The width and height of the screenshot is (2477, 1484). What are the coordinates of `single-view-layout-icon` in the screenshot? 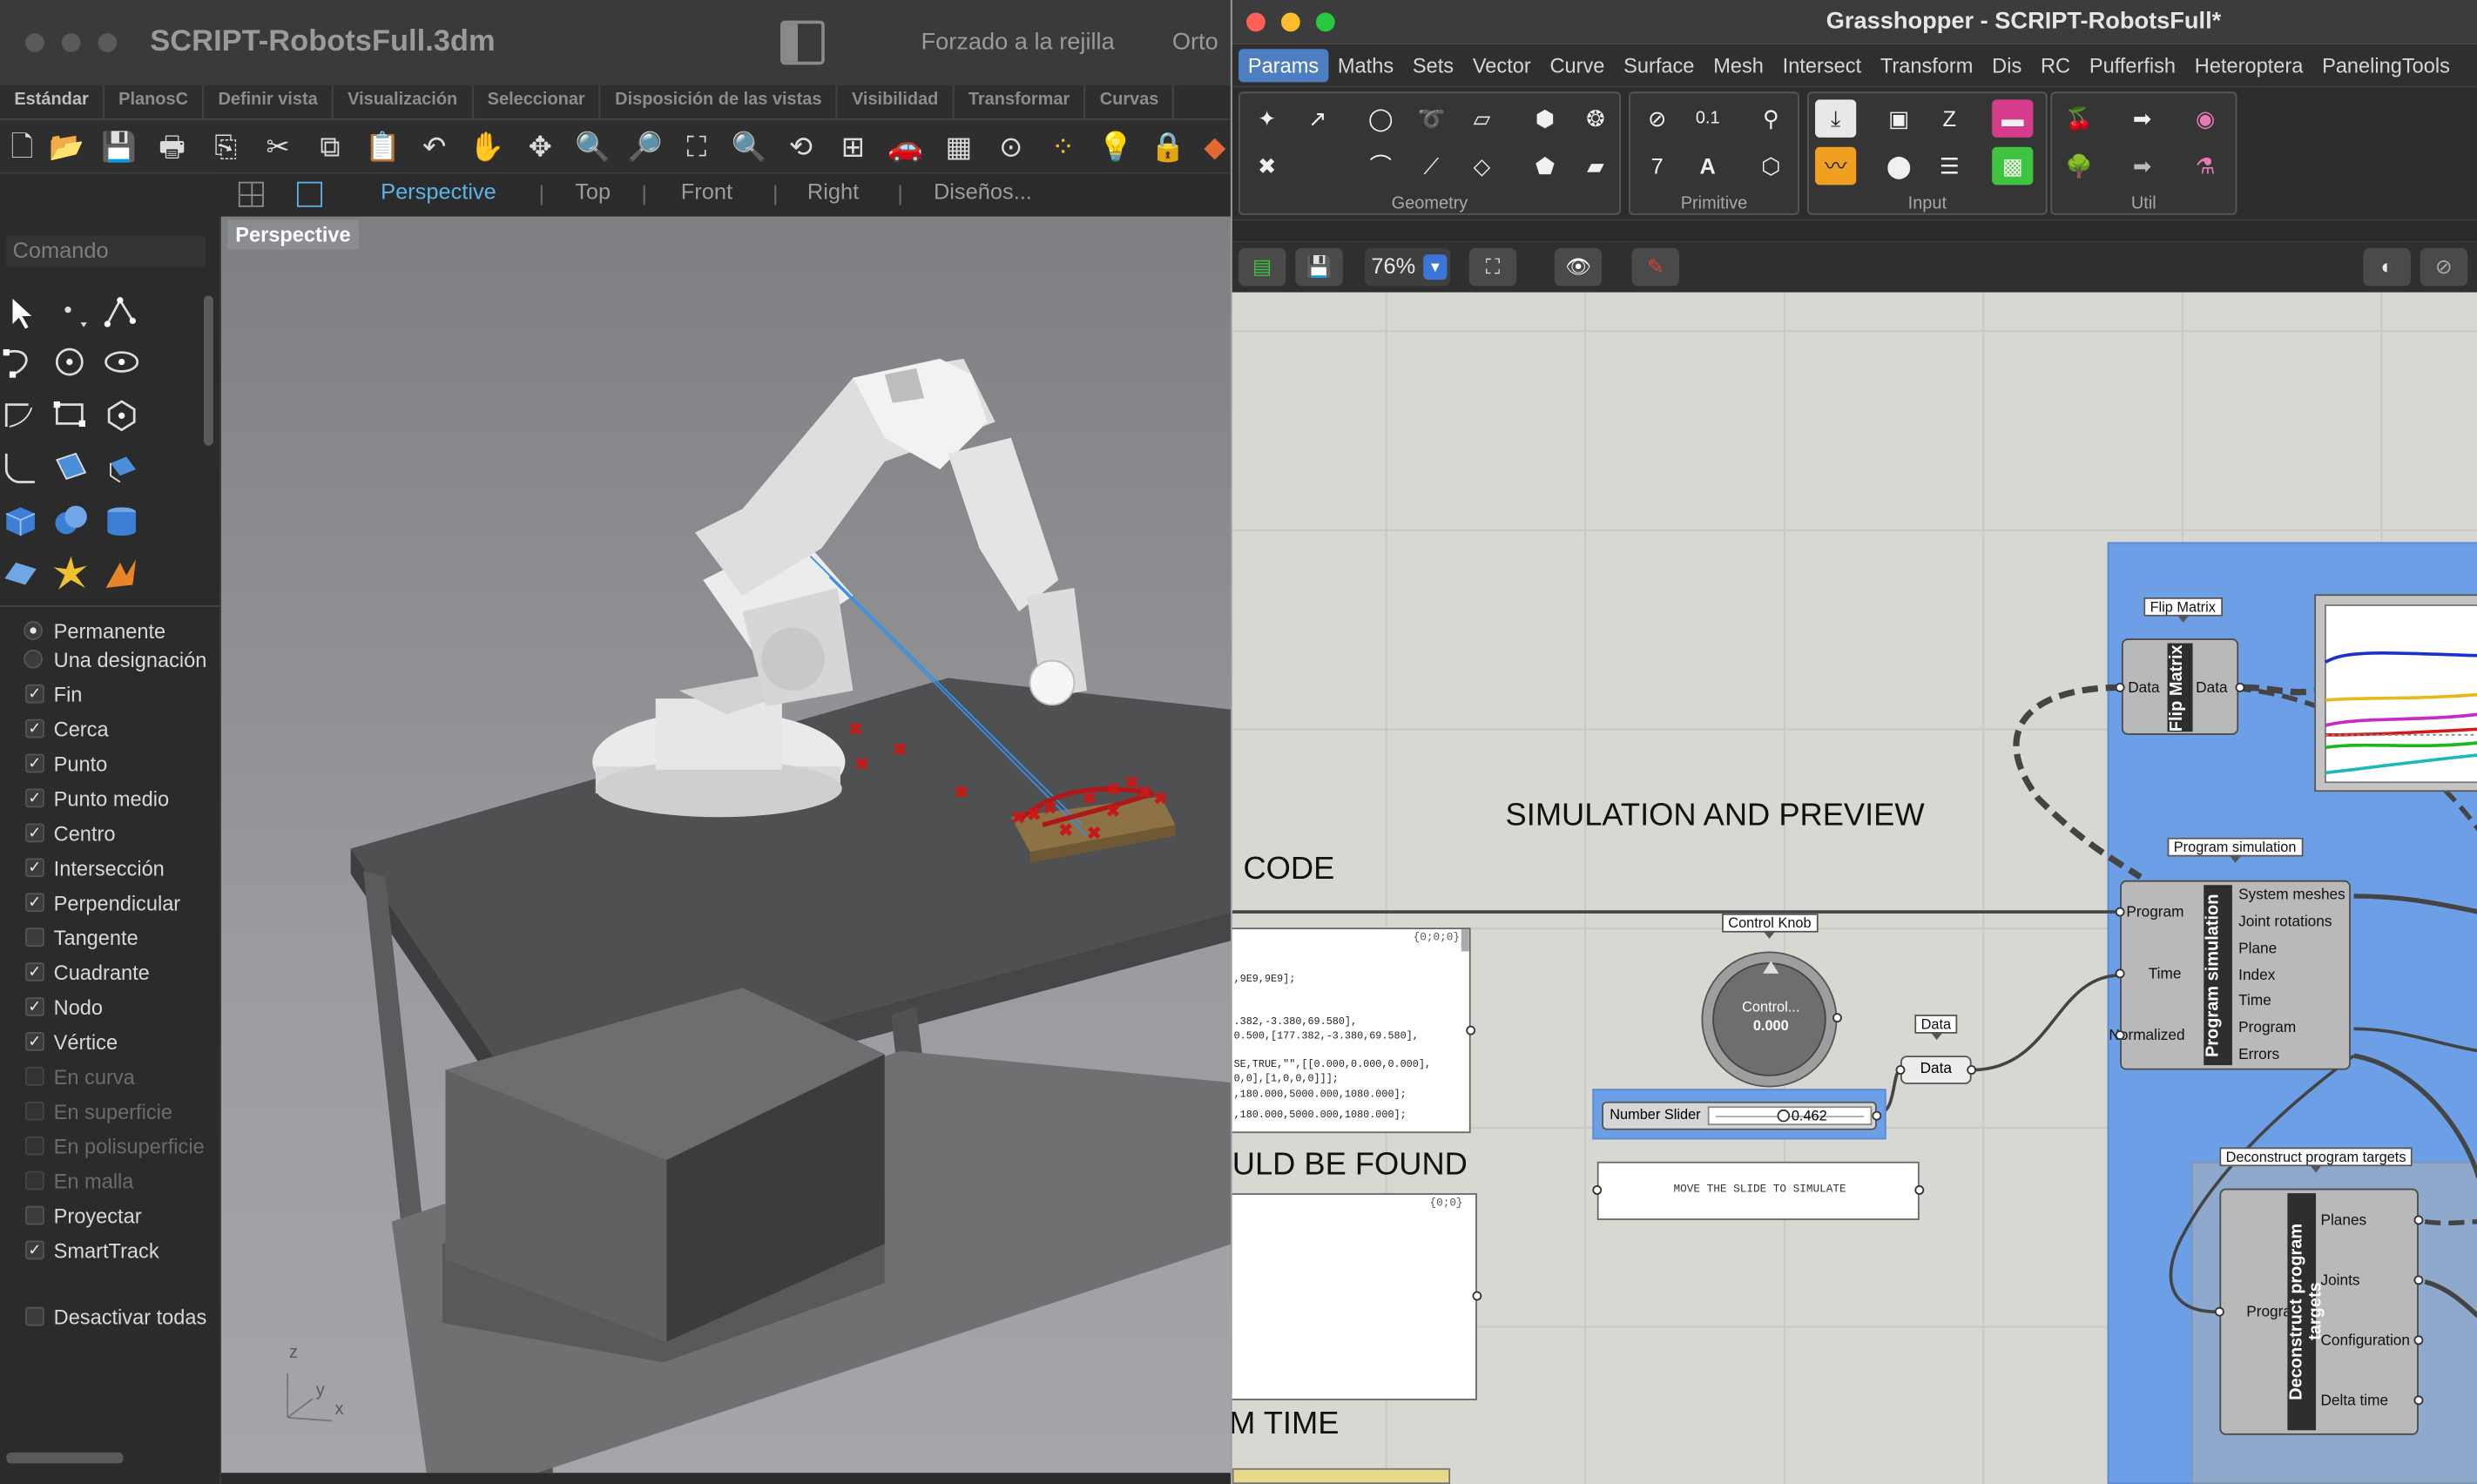 It's located at (310, 194).